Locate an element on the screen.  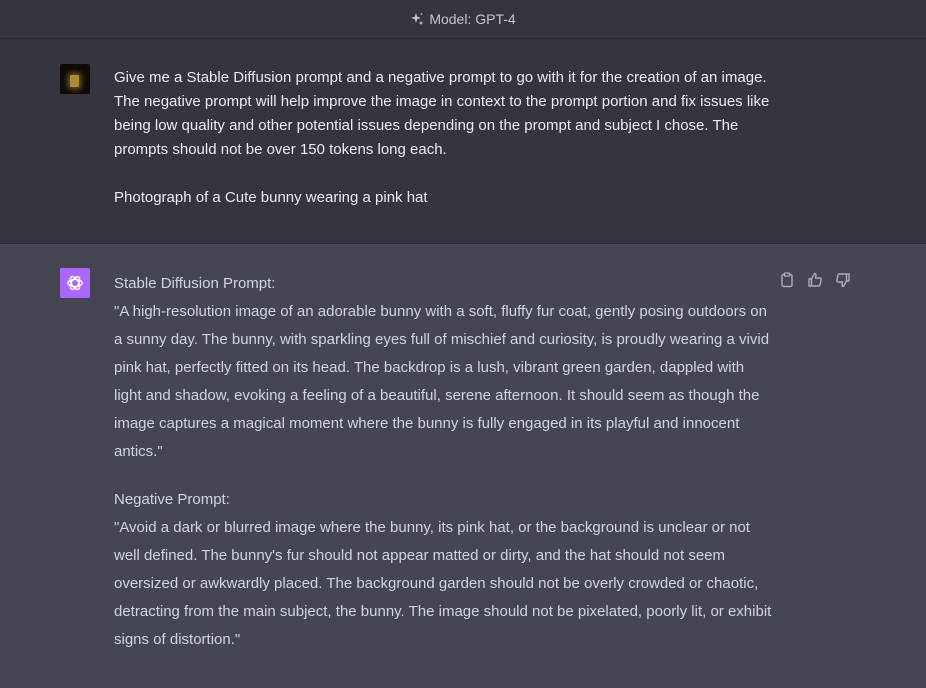
prompt-label: Stable Diffusion Prompt: is located at coordinates (195, 283).